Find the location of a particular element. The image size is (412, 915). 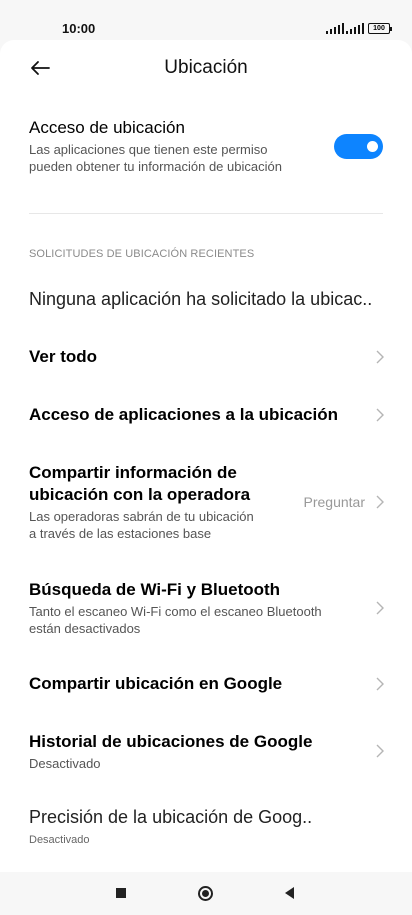

recent-requests-header: SOLICITUDES DE UBICACIÓN RECIENTES is located at coordinates (142, 254).